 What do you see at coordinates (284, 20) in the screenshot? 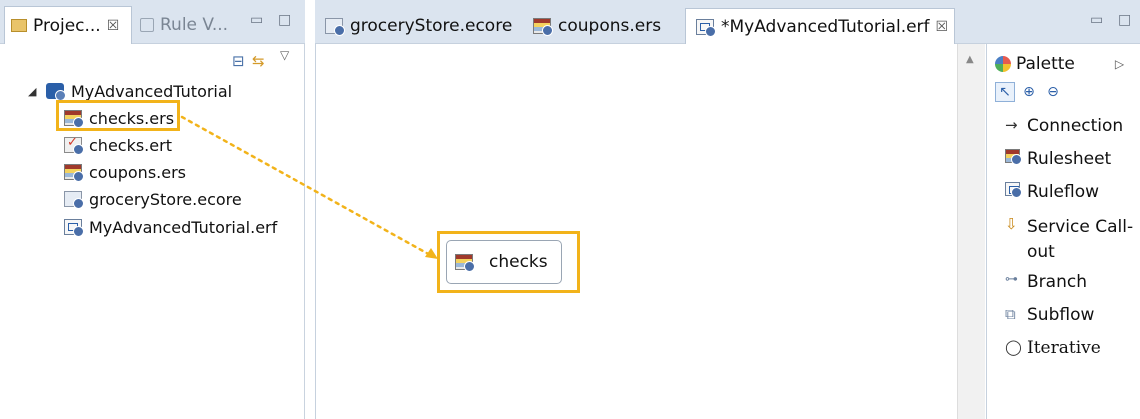
I see `maximize-icon: □` at bounding box center [284, 20].